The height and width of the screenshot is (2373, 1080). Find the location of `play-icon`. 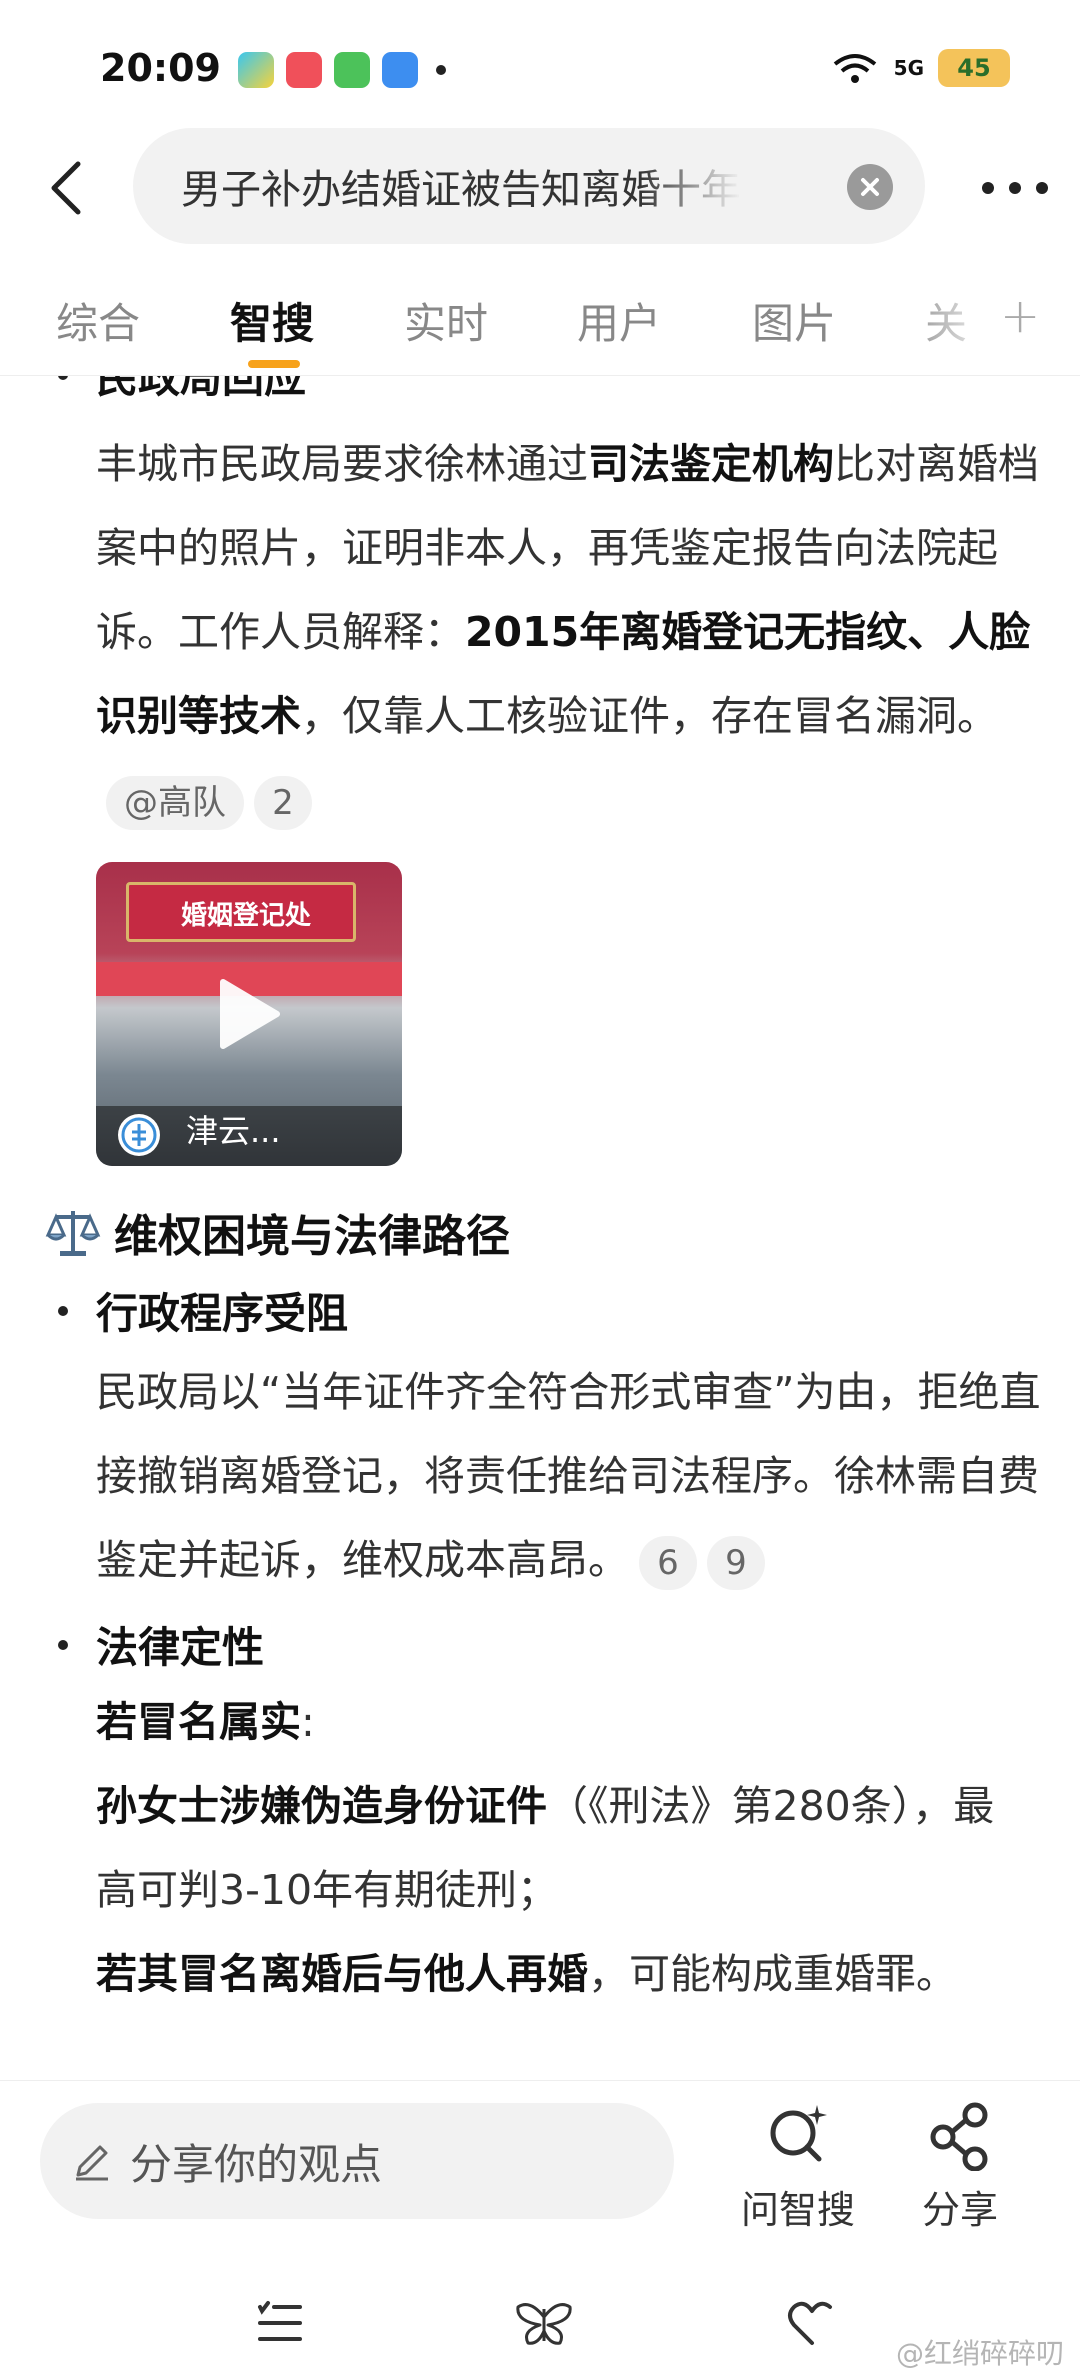

play-icon is located at coordinates (249, 1014).